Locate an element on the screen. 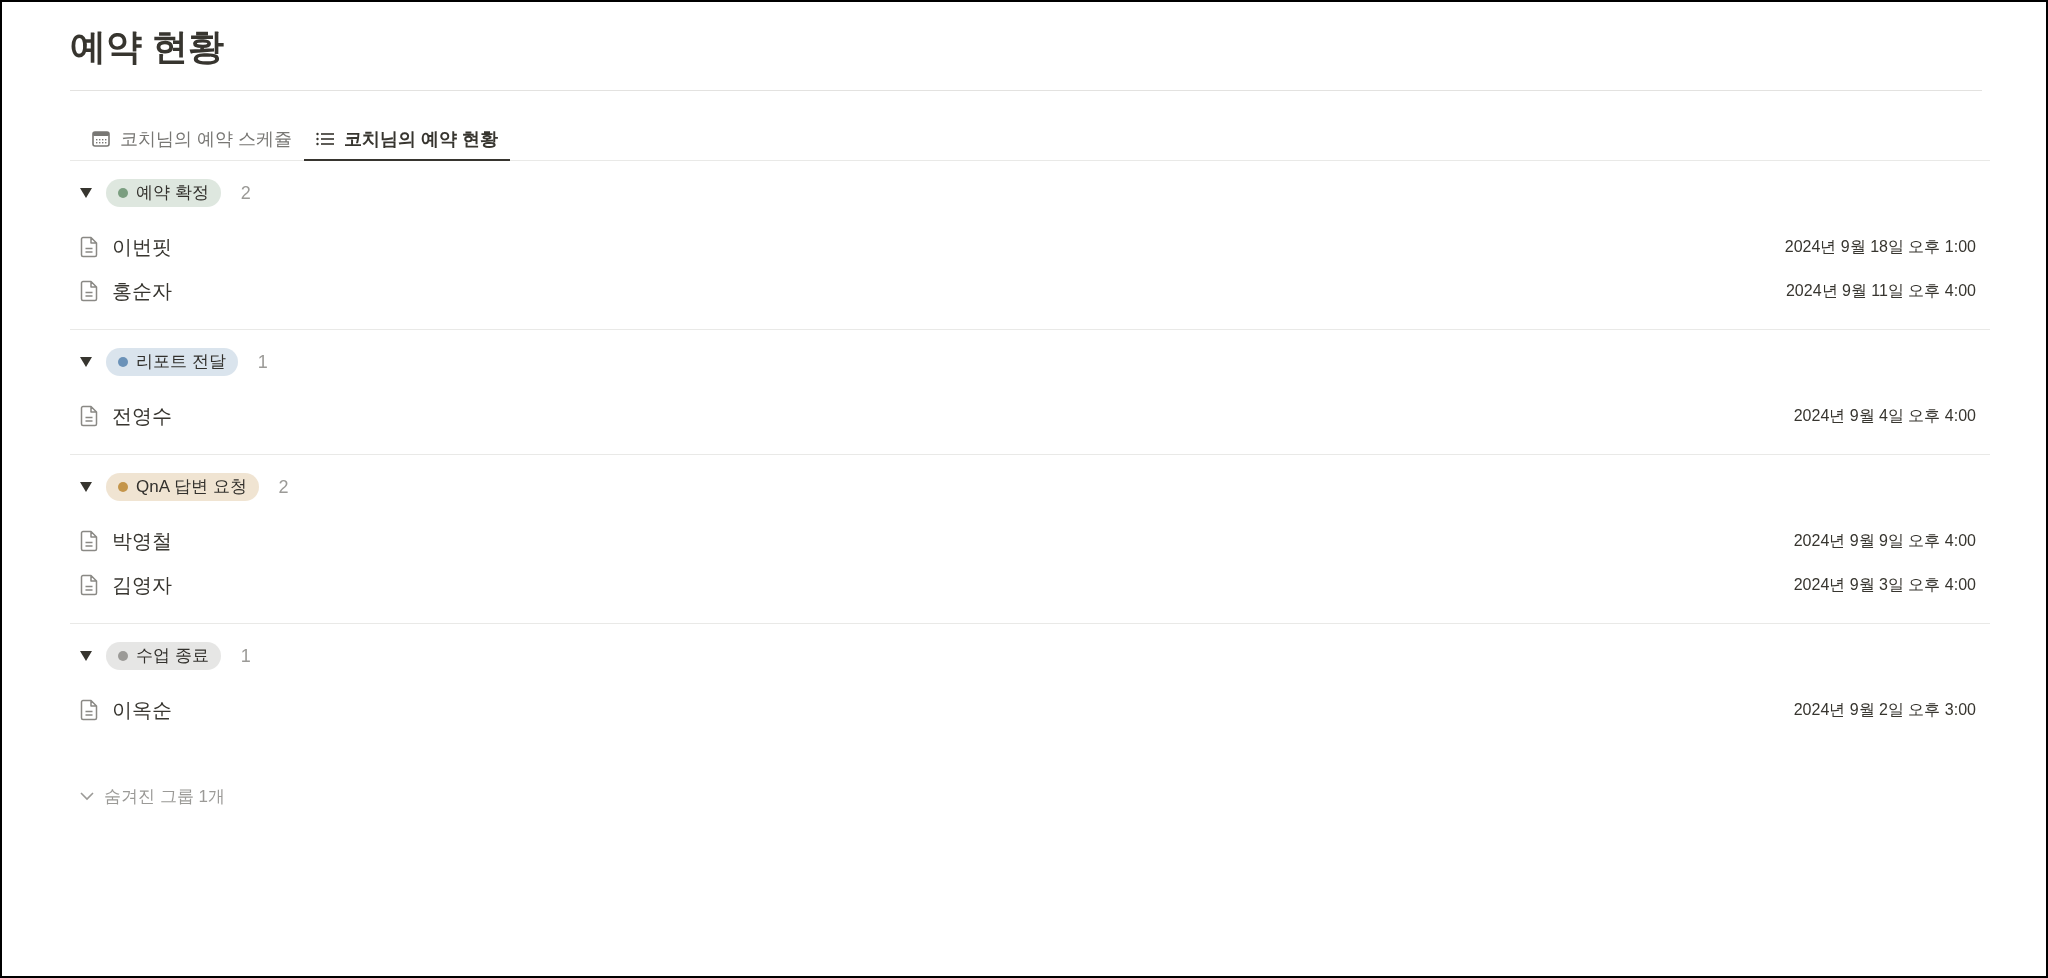 This screenshot has height=978, width=2048. list-row: 홍순자 2024년 9월 11일 오후 4:00 is located at coordinates (1030, 291).